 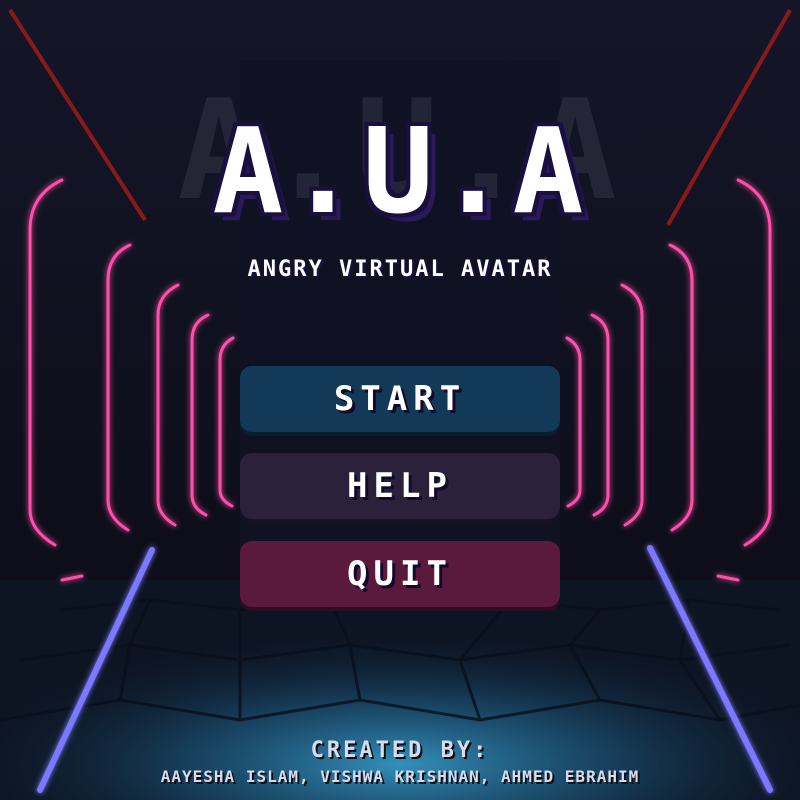 I want to click on start-button: START, so click(x=400, y=399).